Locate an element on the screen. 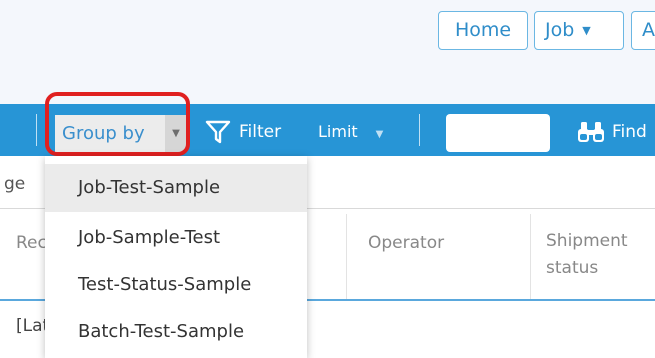 The width and height of the screenshot is (655, 358). home-button: Home is located at coordinates (483, 30).